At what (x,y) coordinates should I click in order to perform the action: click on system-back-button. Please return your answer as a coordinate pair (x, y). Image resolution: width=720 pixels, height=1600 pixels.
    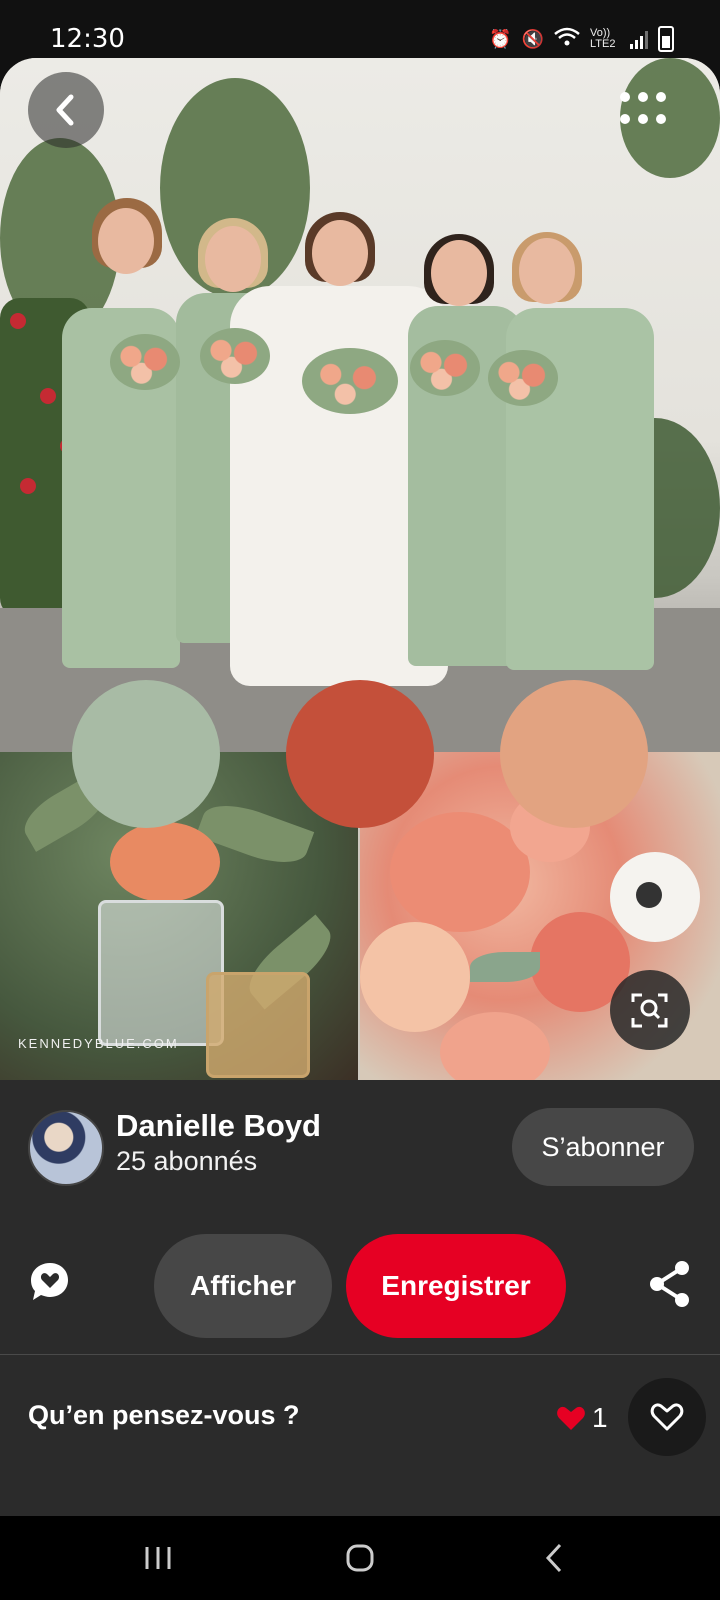
    Looking at the image, I should click on (554, 1558).